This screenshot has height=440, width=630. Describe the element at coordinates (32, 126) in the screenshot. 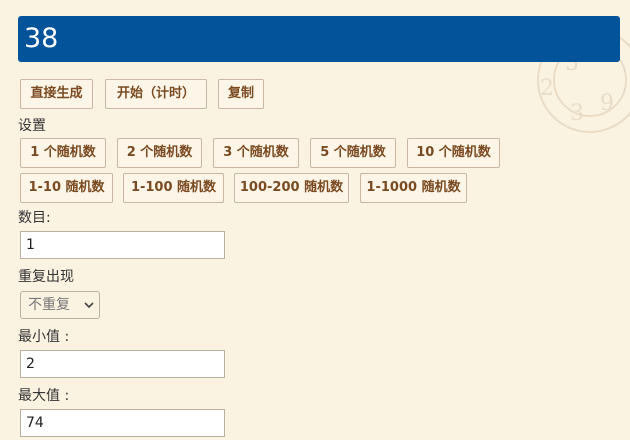

I see `settings-title: 设置` at that location.